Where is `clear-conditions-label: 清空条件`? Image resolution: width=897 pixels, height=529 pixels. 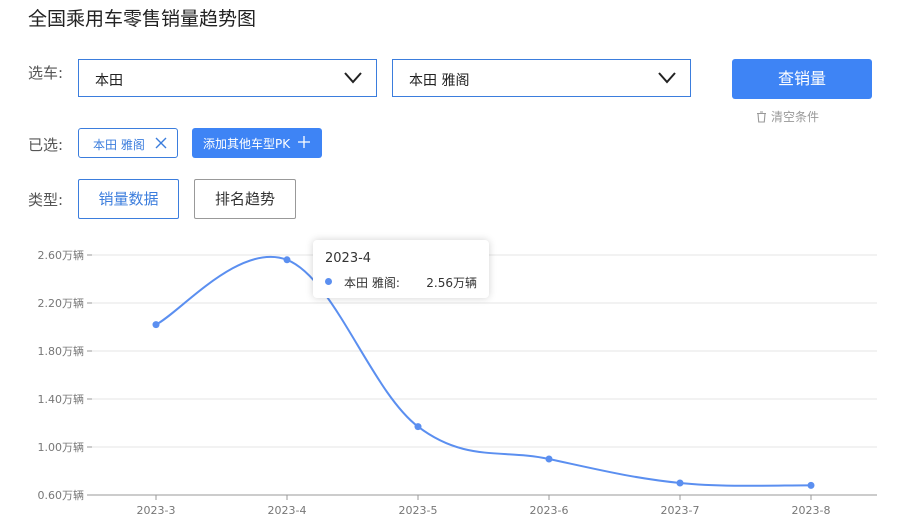
clear-conditions-label: 清空条件 is located at coordinates (795, 117).